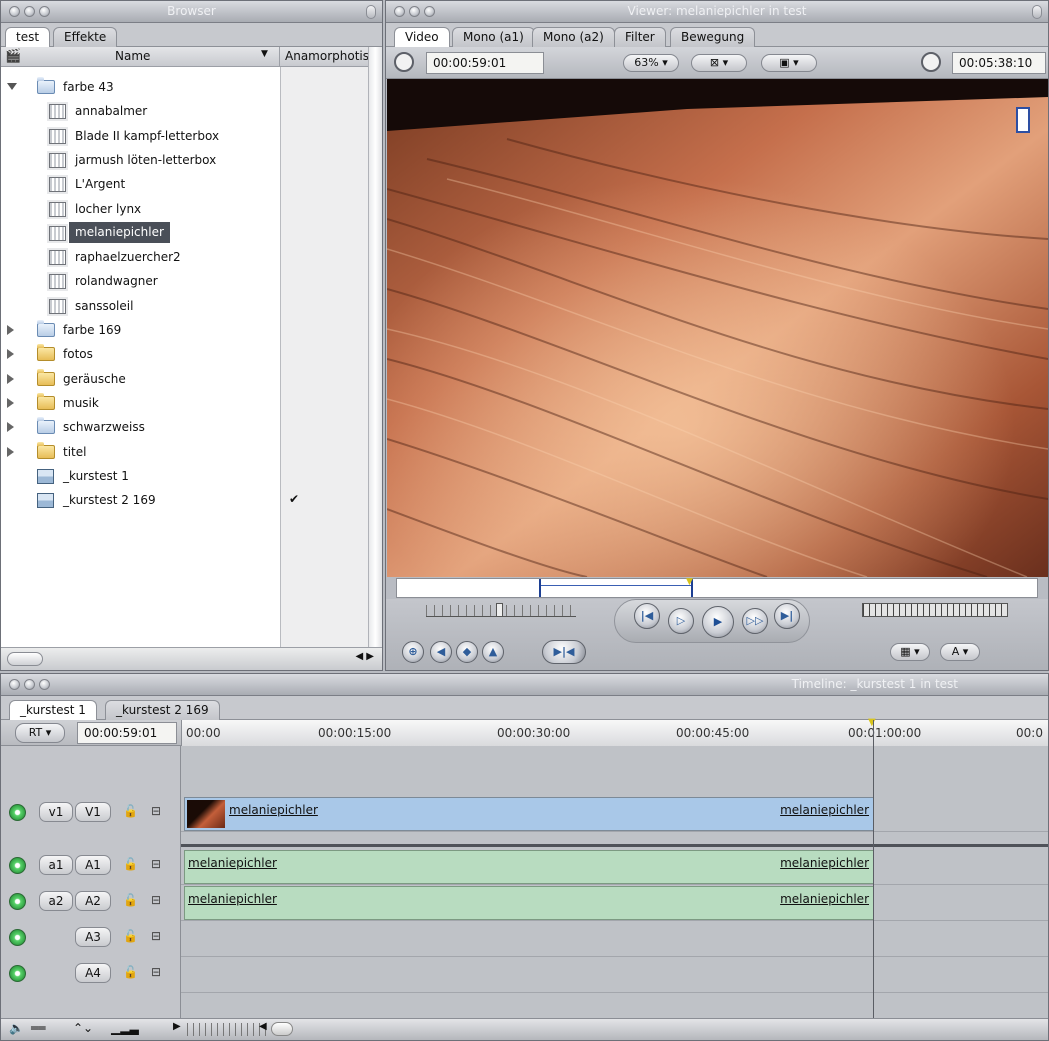 The width and height of the screenshot is (1049, 1041). I want to click on play-around-button: ▷▷, so click(755, 621).